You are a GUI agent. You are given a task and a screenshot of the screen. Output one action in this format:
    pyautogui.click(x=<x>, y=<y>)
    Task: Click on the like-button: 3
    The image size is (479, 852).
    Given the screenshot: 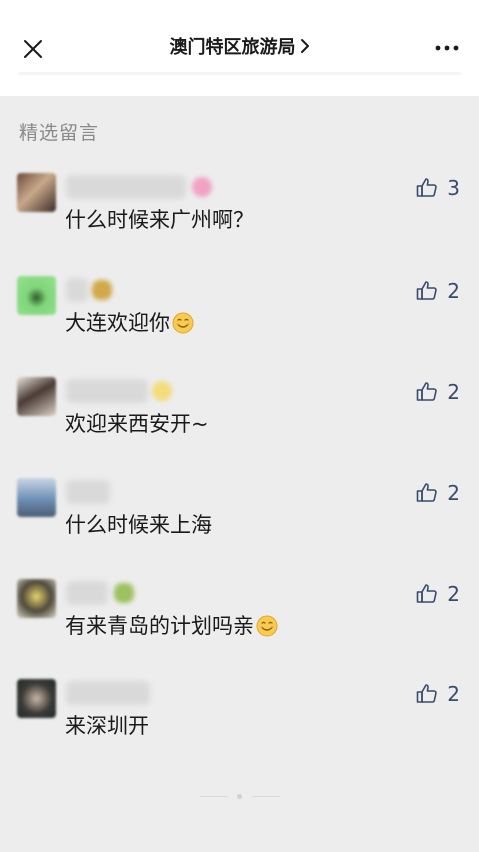 What is the action you would take?
    pyautogui.click(x=437, y=188)
    